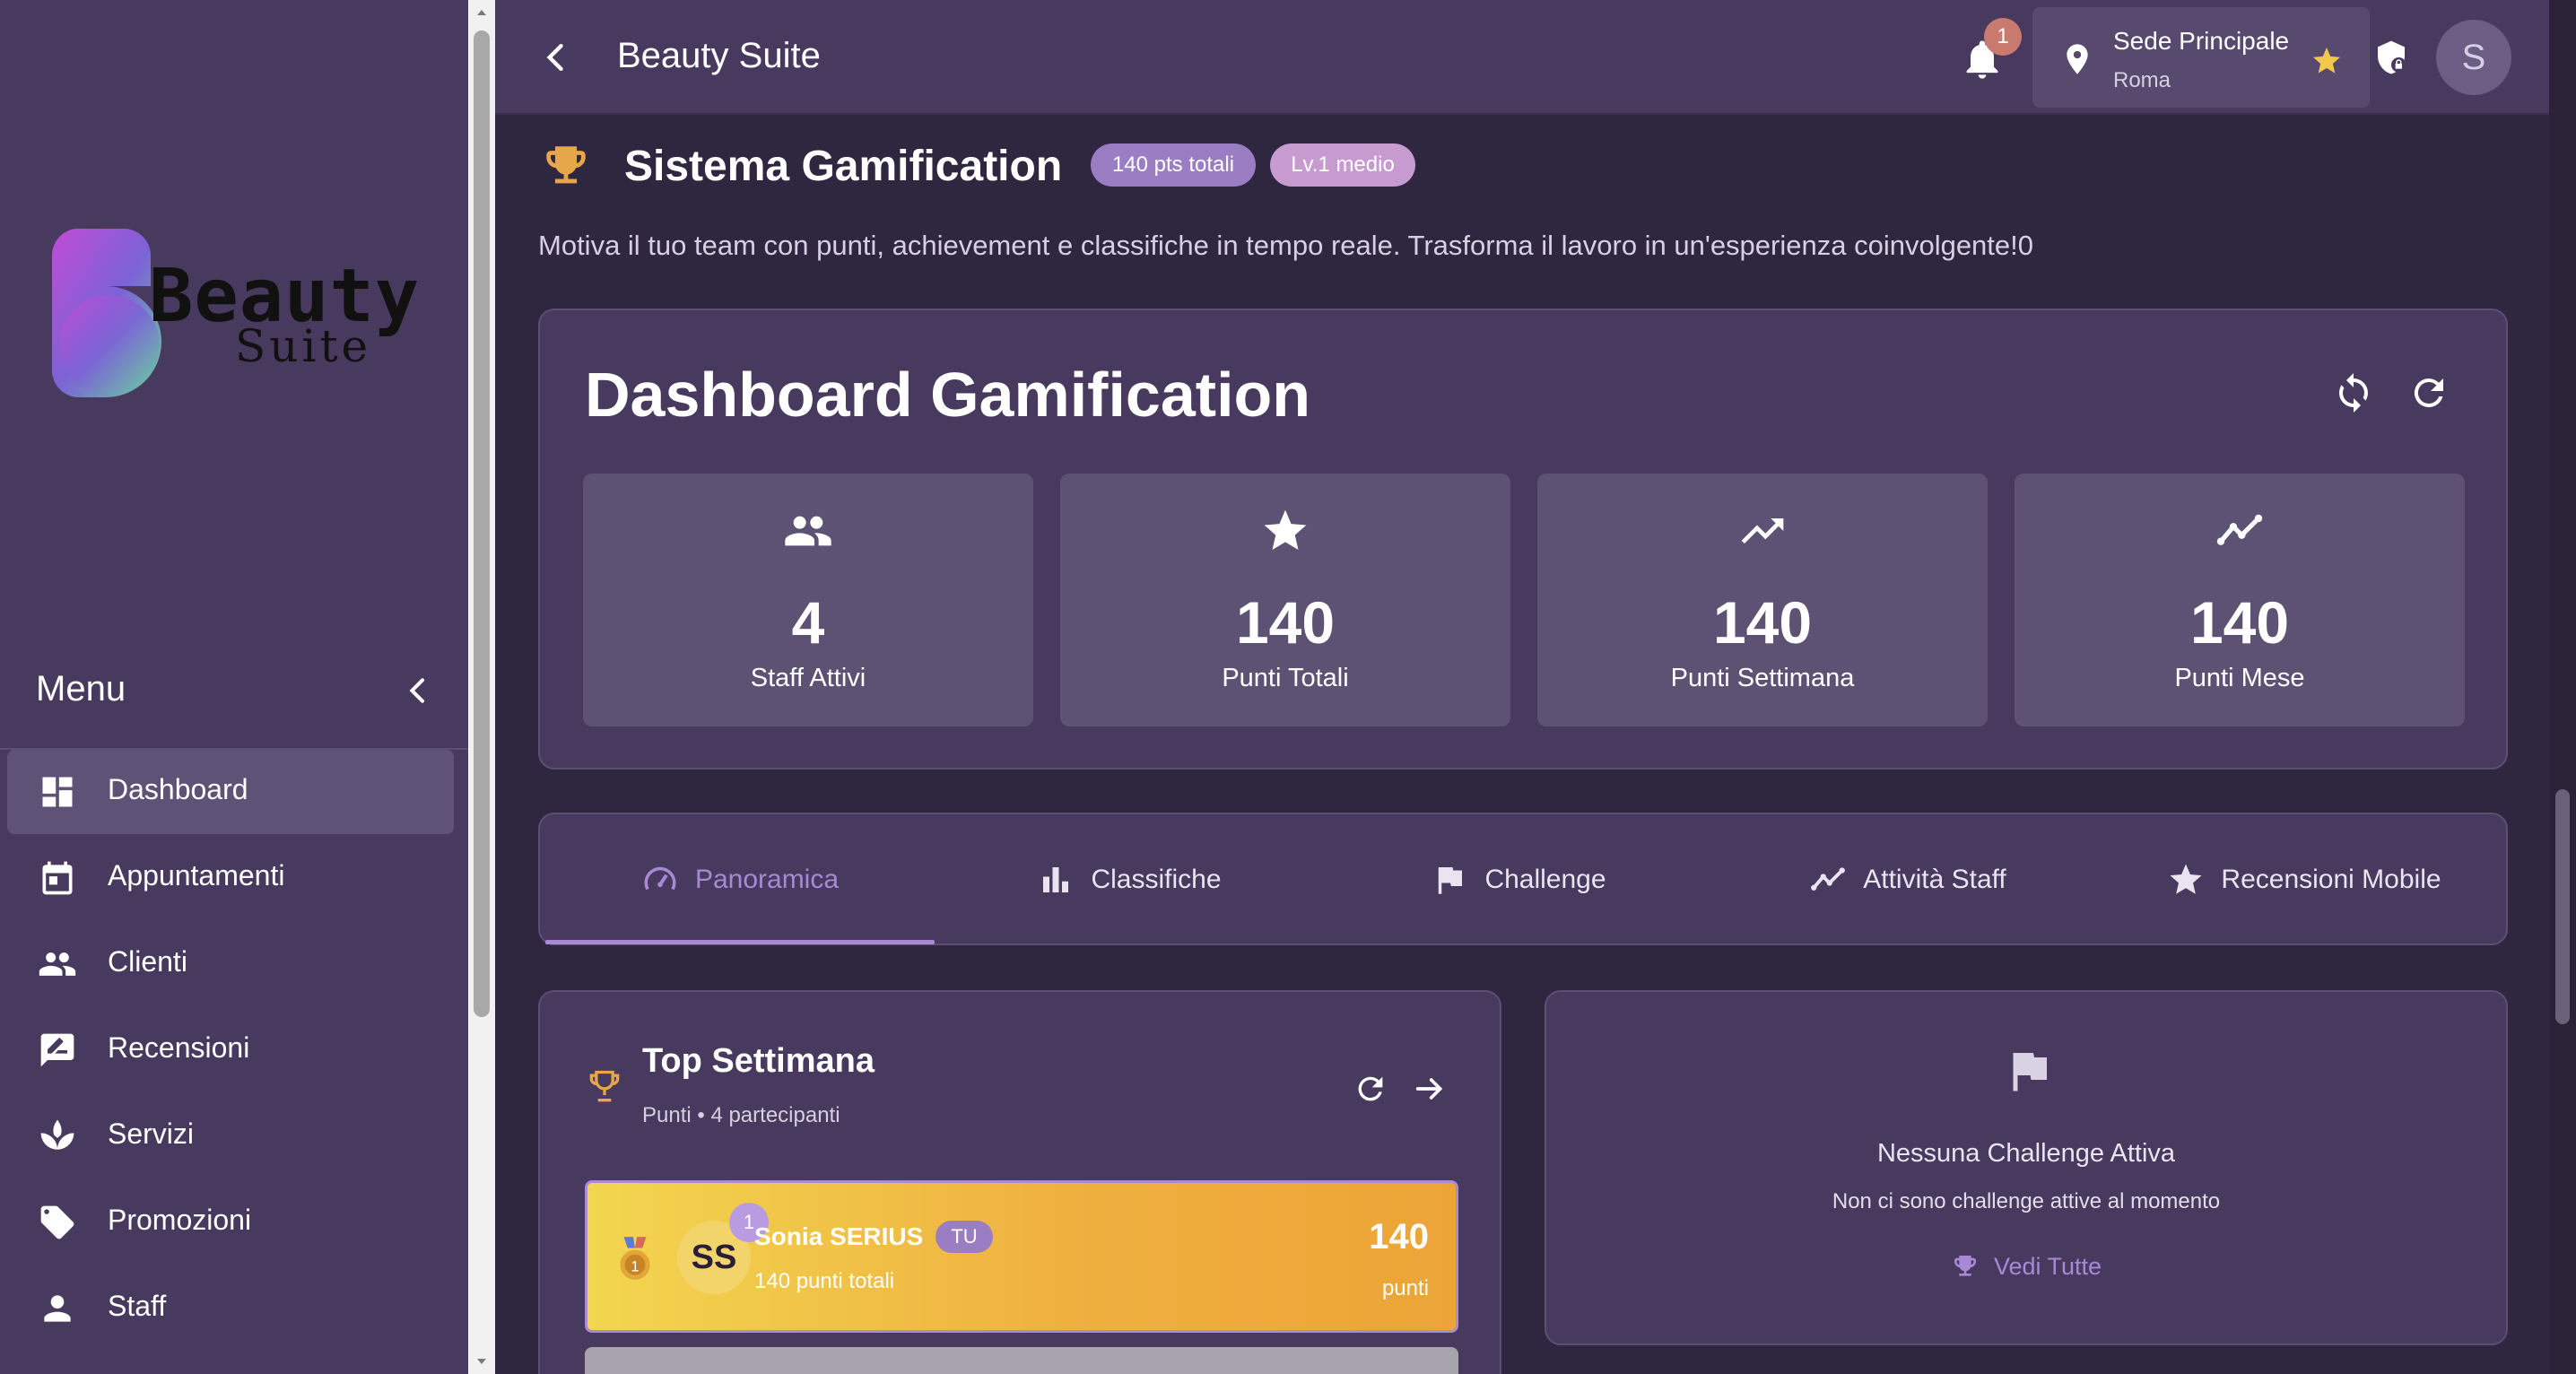 Image resolution: width=2576 pixels, height=1374 pixels. I want to click on rate-review-icon, so click(57, 1050).